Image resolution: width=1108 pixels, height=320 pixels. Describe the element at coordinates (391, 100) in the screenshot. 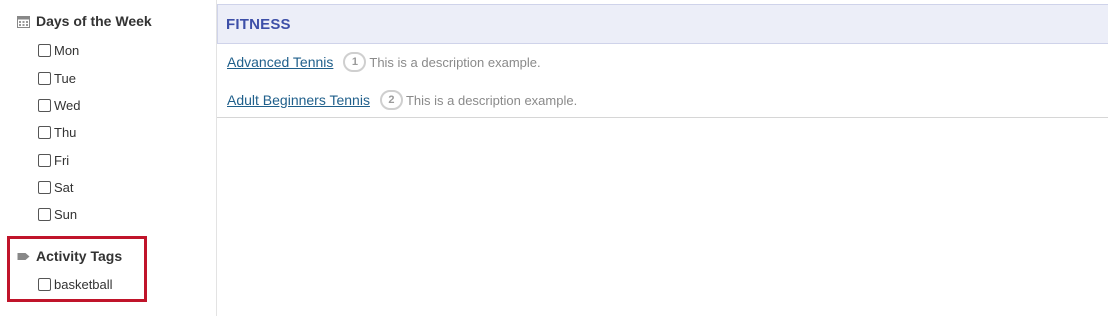

I see `activity-count-badge: 2` at that location.